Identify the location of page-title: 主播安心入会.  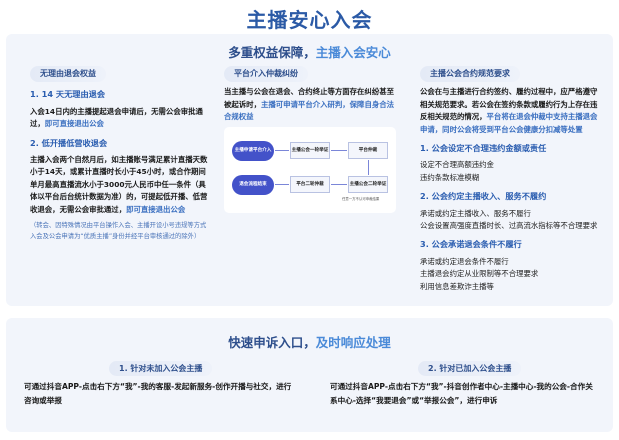
(309, 20).